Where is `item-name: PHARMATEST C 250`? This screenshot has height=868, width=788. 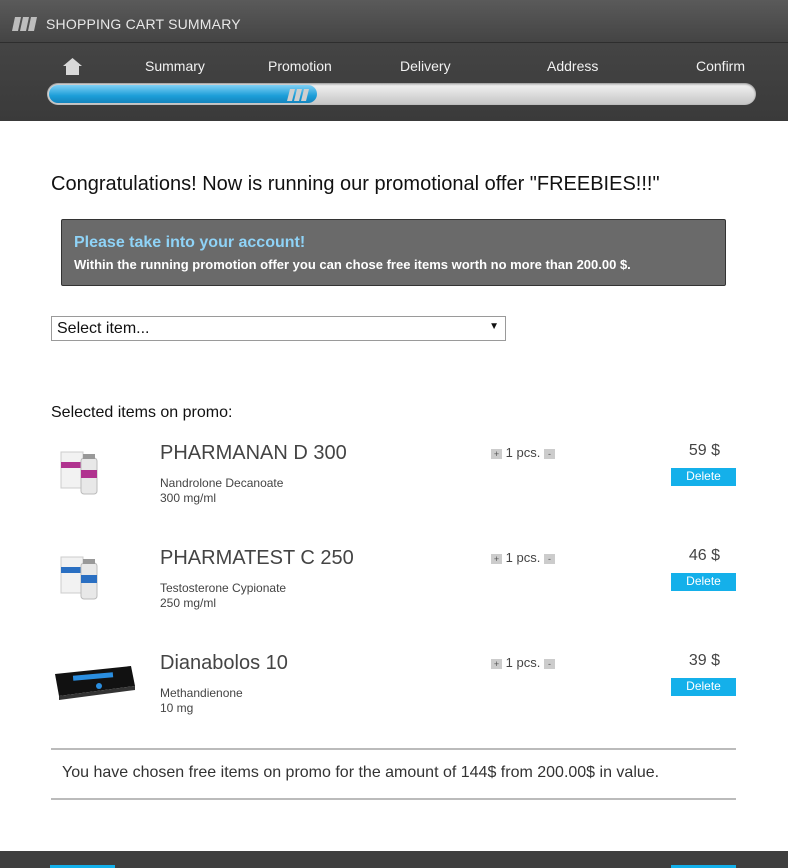
item-name: PHARMATEST C 250 is located at coordinates (257, 558).